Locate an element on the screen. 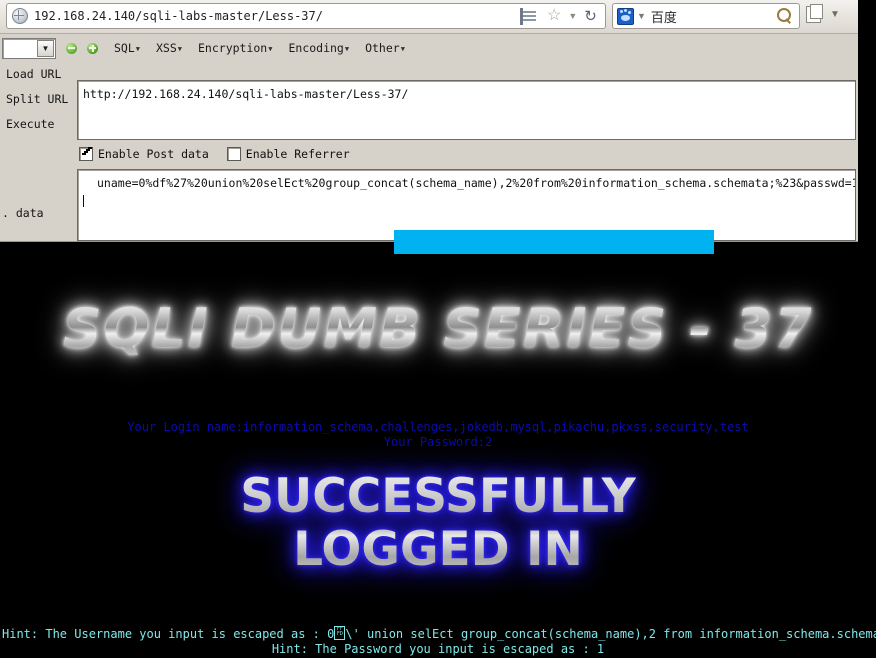 This screenshot has height=658, width=876. replacement-char-glyph: FF FD is located at coordinates (340, 633).